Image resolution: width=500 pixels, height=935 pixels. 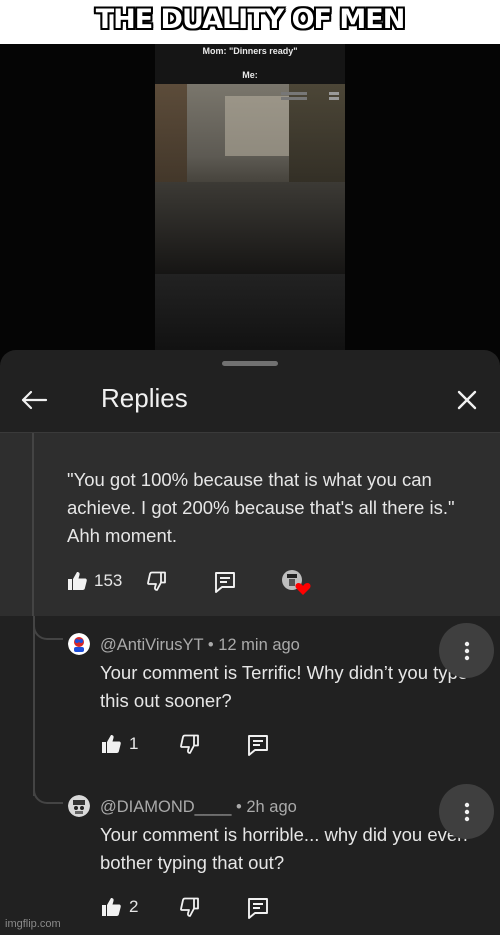 I want to click on creator-heart, so click(x=297, y=582).